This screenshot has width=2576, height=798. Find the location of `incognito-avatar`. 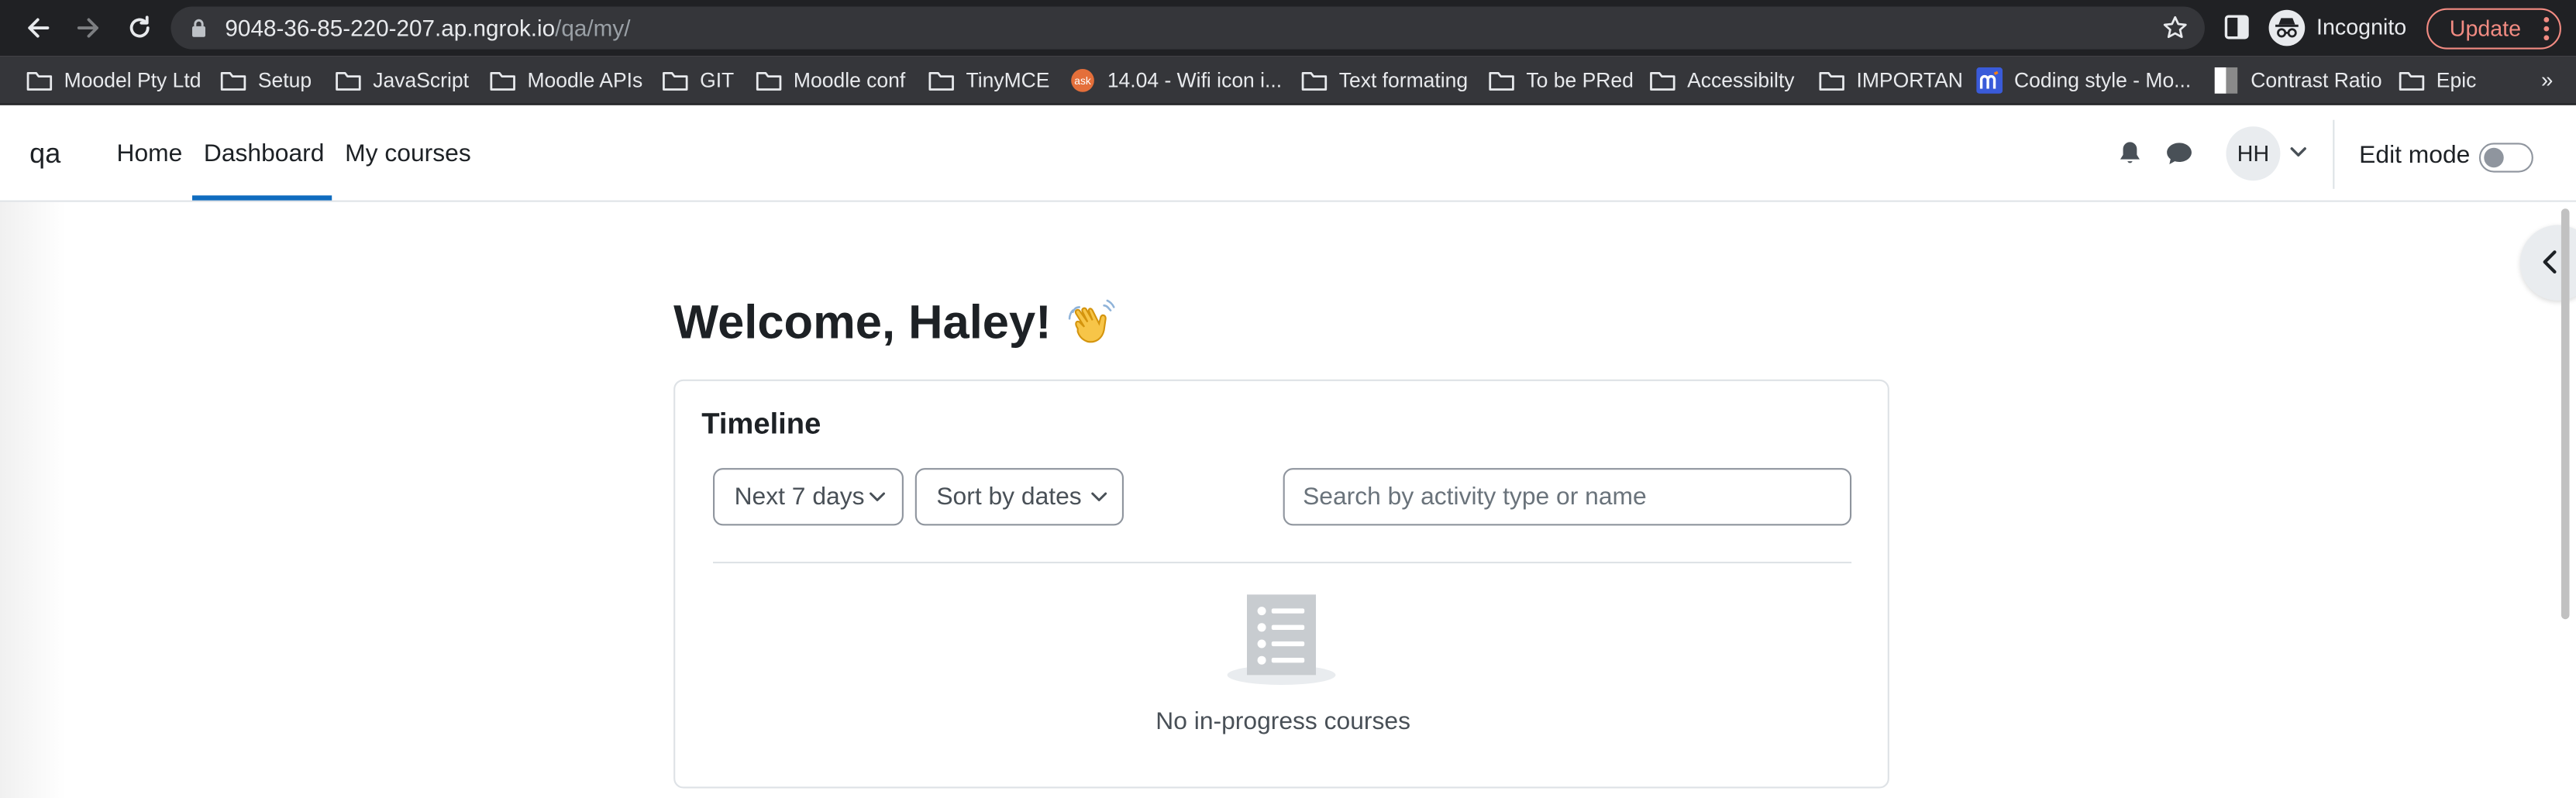

incognito-avatar is located at coordinates (2287, 28).